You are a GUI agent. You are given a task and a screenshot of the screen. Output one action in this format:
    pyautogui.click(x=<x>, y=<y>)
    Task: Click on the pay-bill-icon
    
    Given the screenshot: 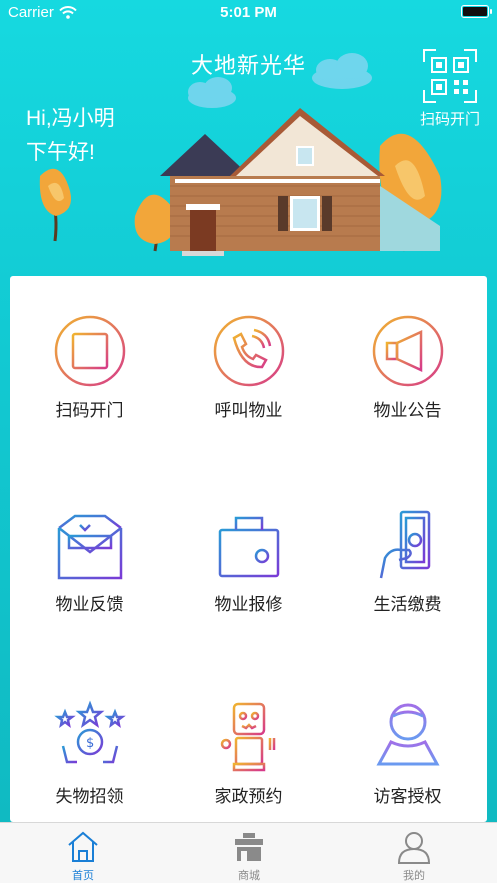 What is the action you would take?
    pyautogui.click(x=404, y=544)
    